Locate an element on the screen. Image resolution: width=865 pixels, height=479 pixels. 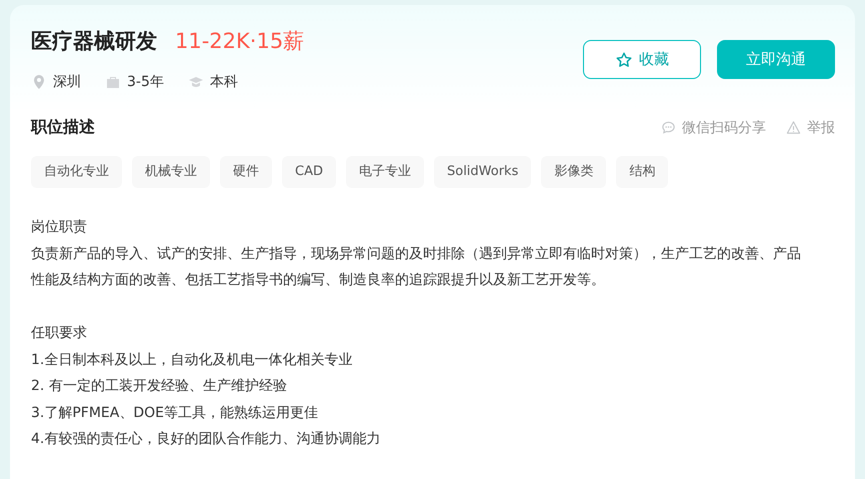
skill-tag: 影像类 is located at coordinates (573, 172).